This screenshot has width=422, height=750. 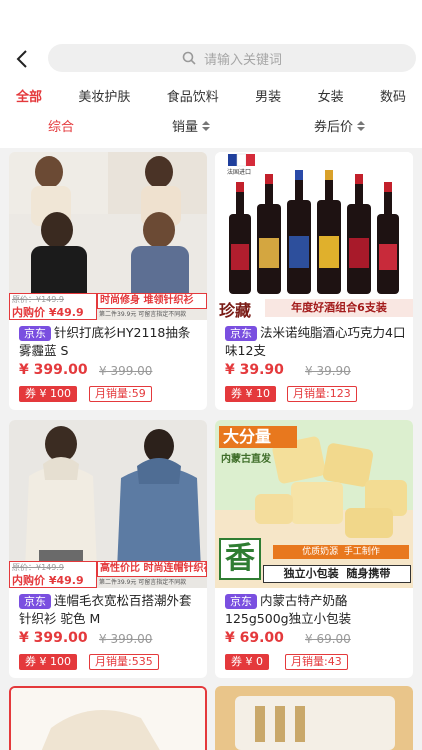 What do you see at coordinates (322, 394) in the screenshot?
I see `sales-badge: 月销量:123` at bounding box center [322, 394].